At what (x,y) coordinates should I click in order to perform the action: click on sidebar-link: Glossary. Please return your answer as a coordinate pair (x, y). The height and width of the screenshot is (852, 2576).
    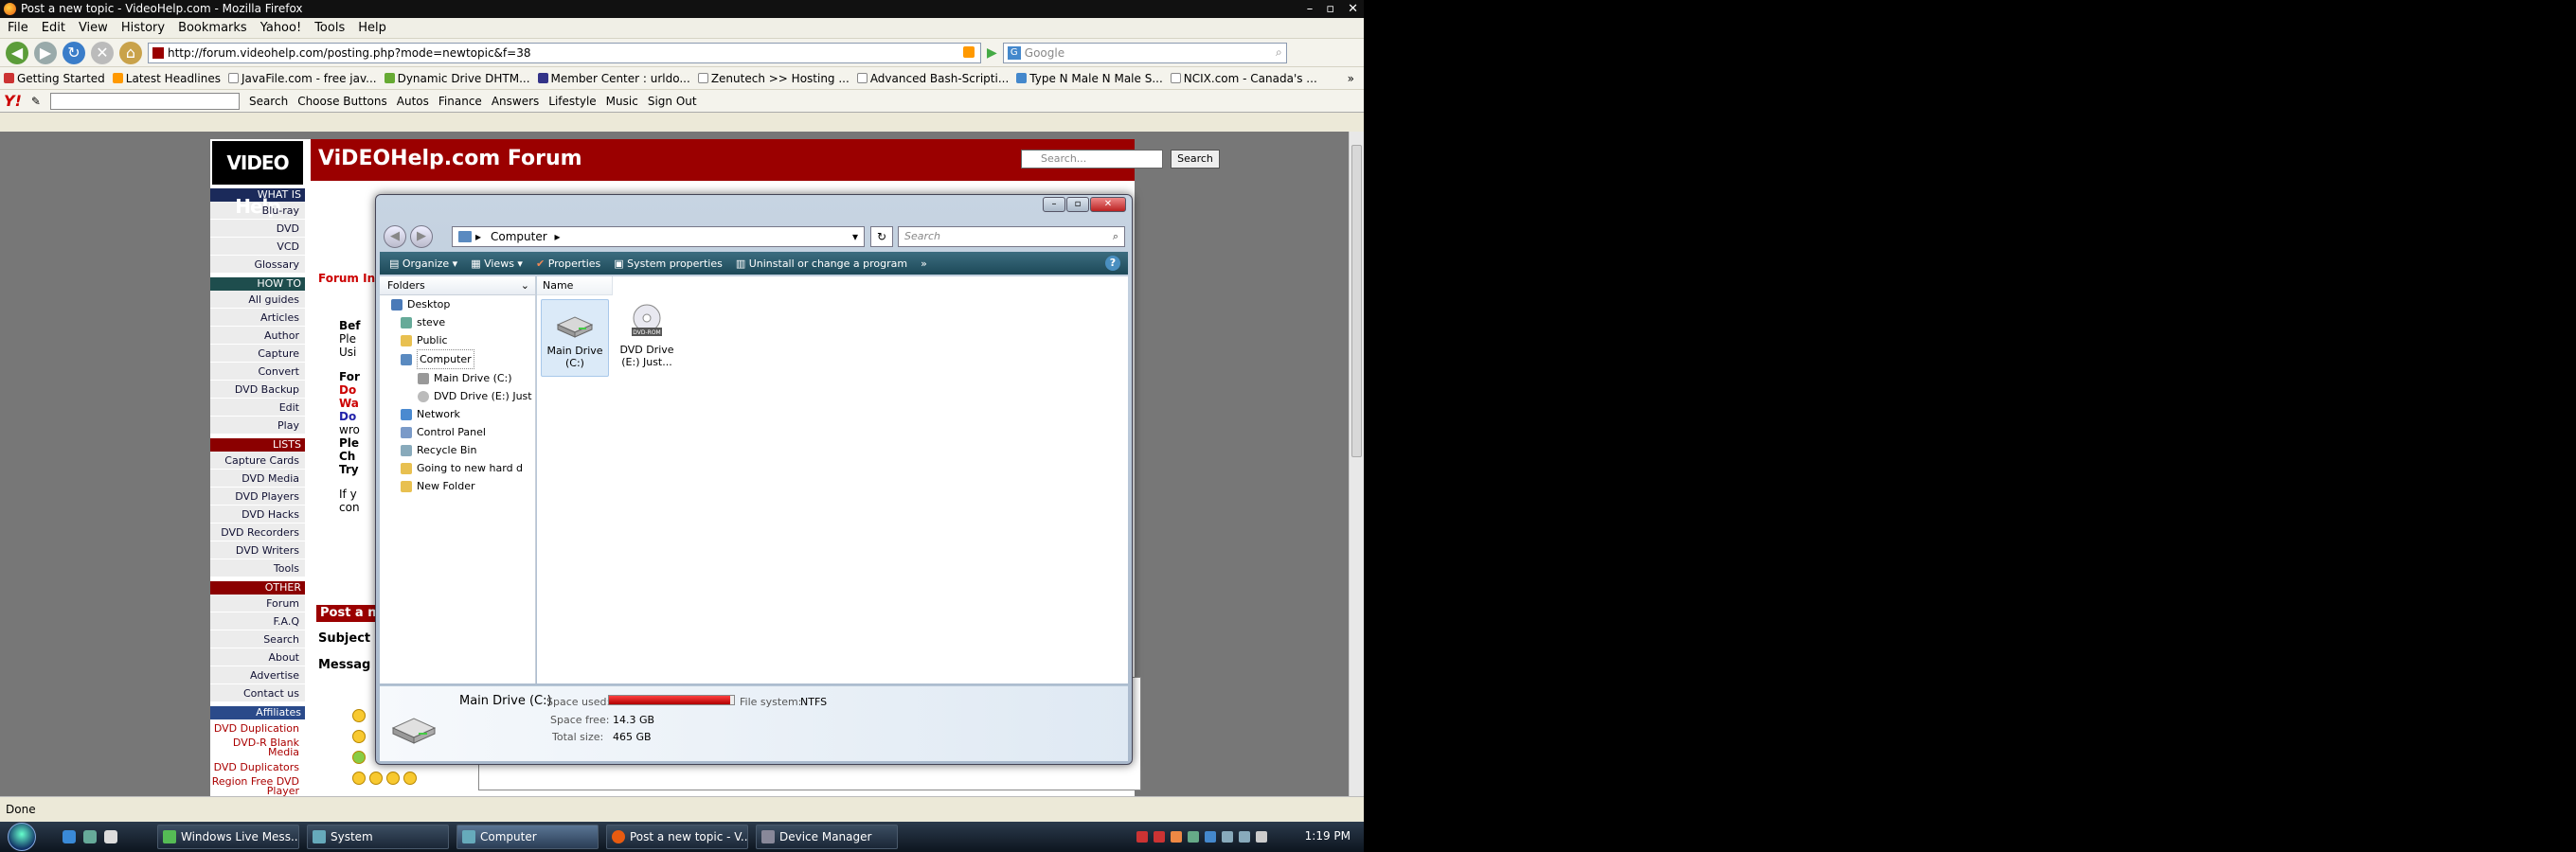
    Looking at the image, I should click on (257, 265).